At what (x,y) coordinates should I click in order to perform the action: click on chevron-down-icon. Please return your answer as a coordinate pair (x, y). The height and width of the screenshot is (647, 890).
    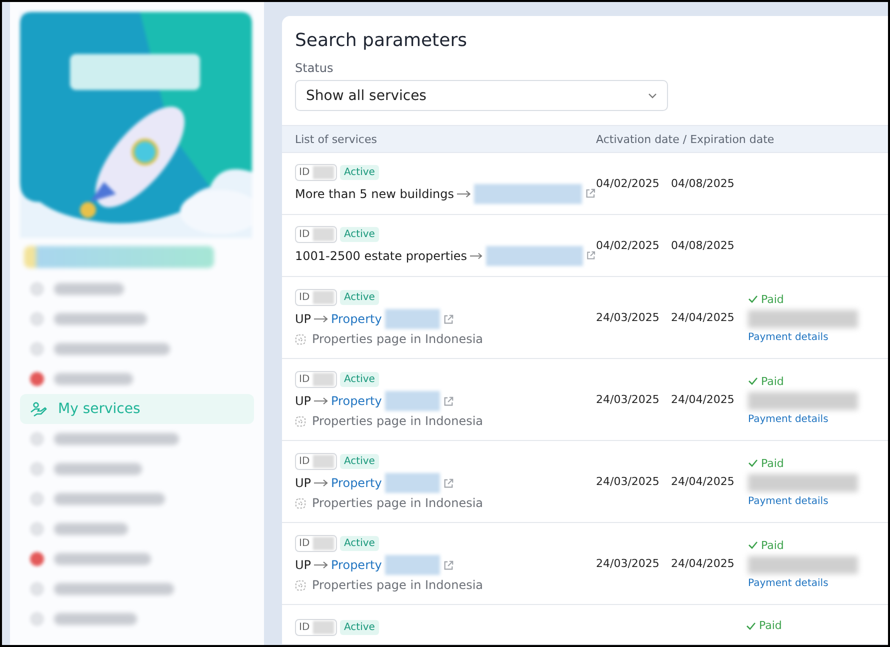
    Looking at the image, I should click on (652, 95).